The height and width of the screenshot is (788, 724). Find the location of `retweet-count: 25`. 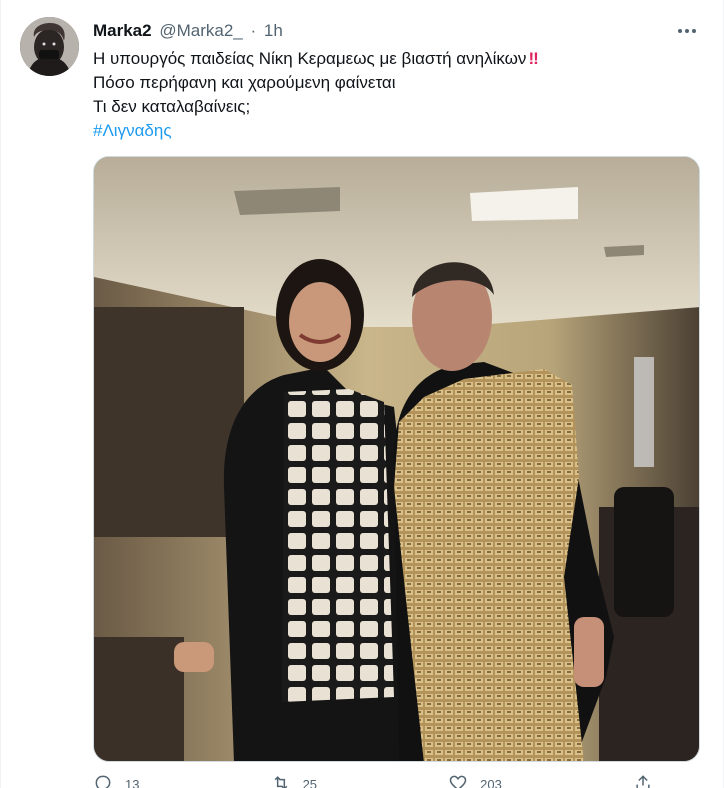

retweet-count: 25 is located at coordinates (310, 782).